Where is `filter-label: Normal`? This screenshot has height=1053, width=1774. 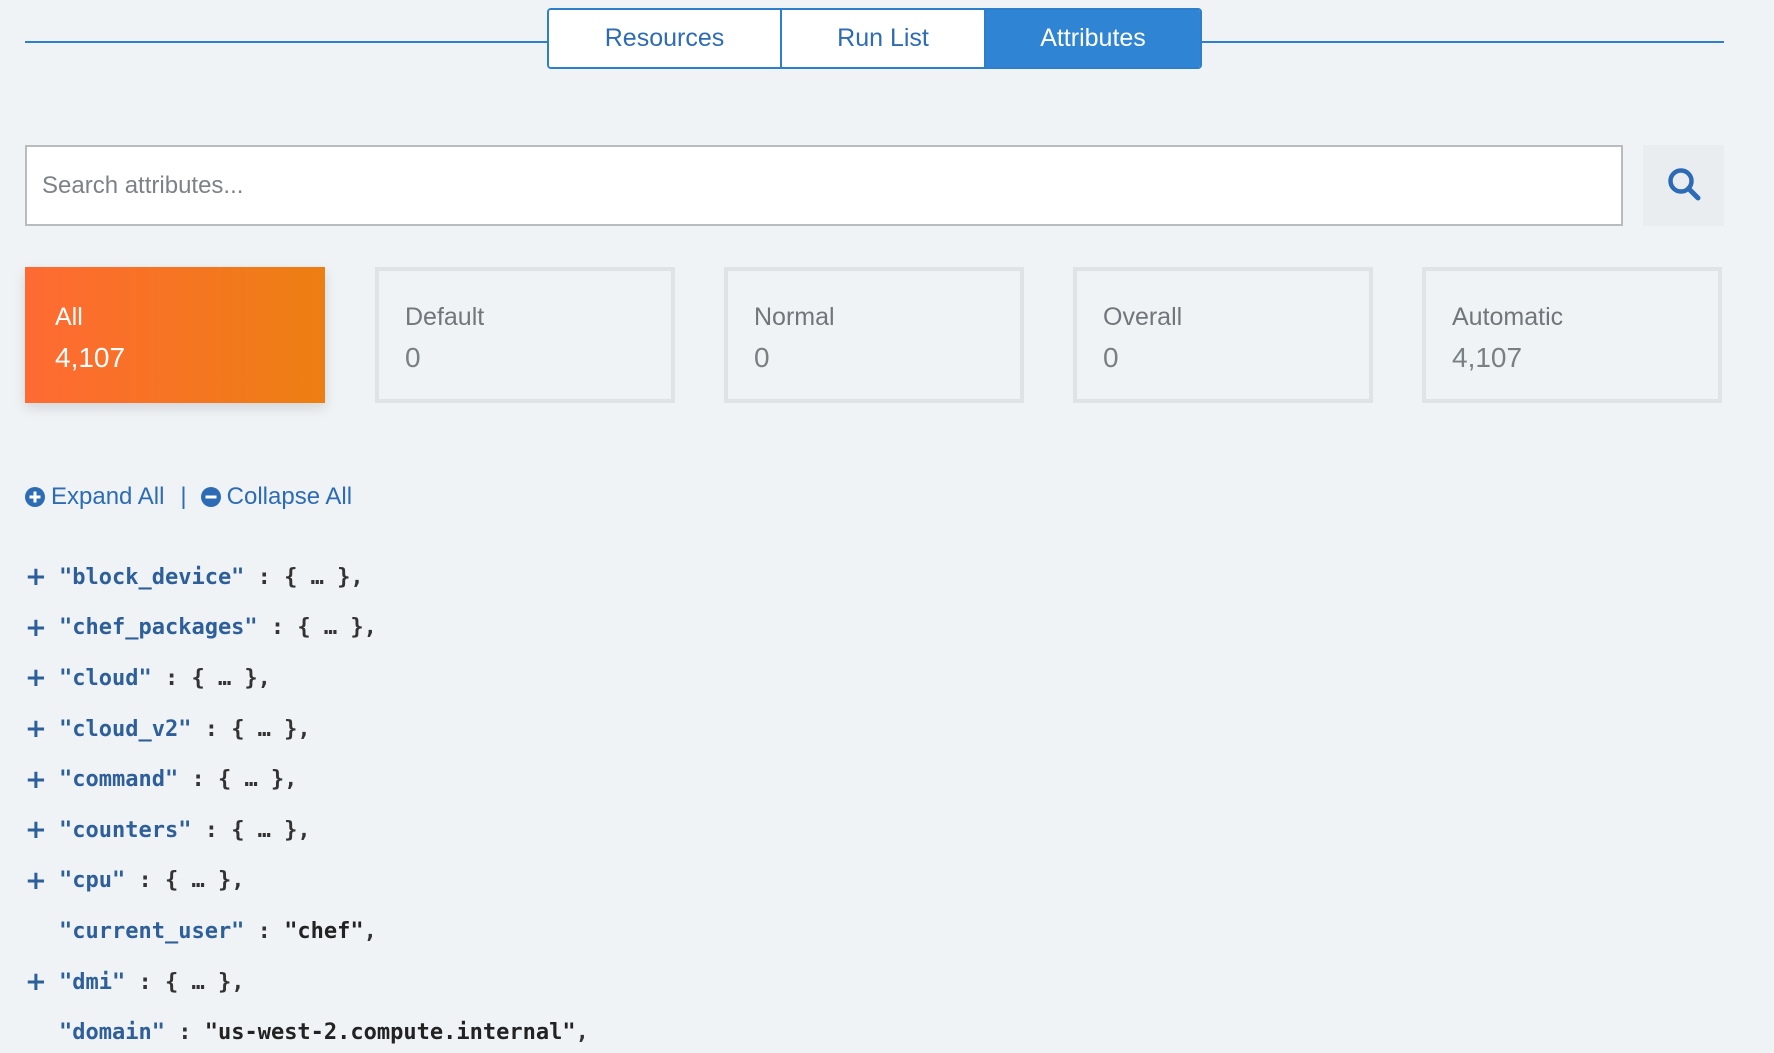 filter-label: Normal is located at coordinates (794, 317).